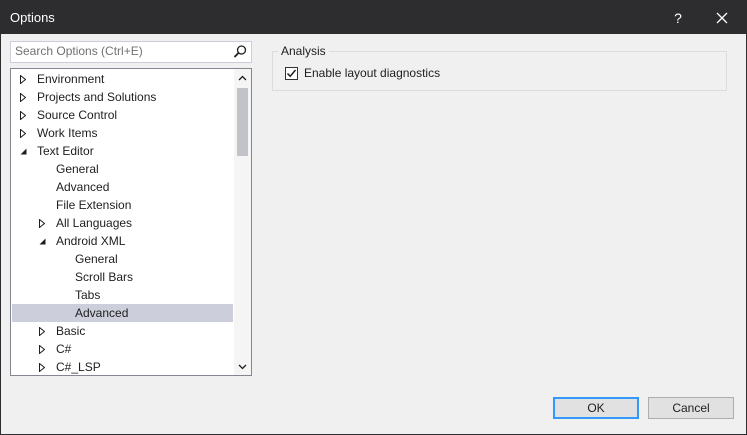 Image resolution: width=747 pixels, height=435 pixels. What do you see at coordinates (122, 115) in the screenshot?
I see `tree-item: Source Control` at bounding box center [122, 115].